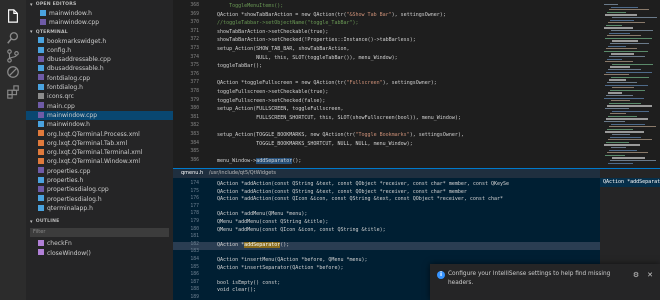  Describe the element at coordinates (266, 222) in the screenshot. I see `code-line: QMenu *addMenu(const QString &title);` at that location.